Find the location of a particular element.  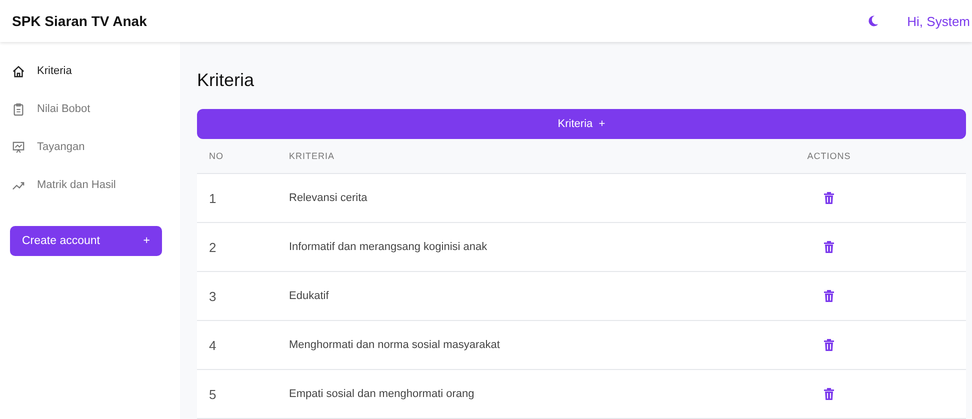

table-cell-text: Menghormati dan norma sosial masyarakat is located at coordinates (395, 345).